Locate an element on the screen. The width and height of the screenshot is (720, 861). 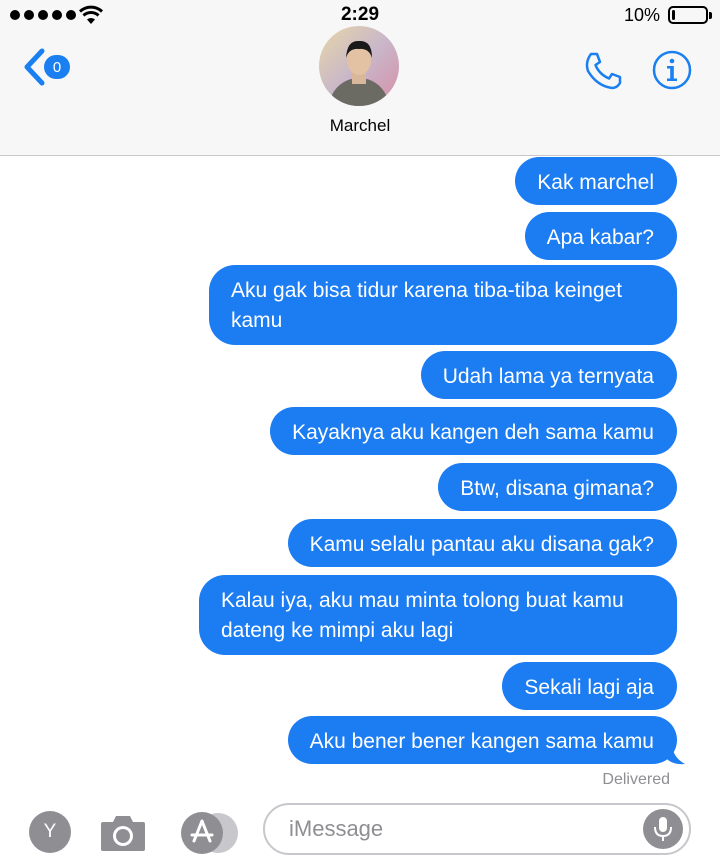
message-bubble: Udah lama ya ternyata is located at coordinates (548, 375).